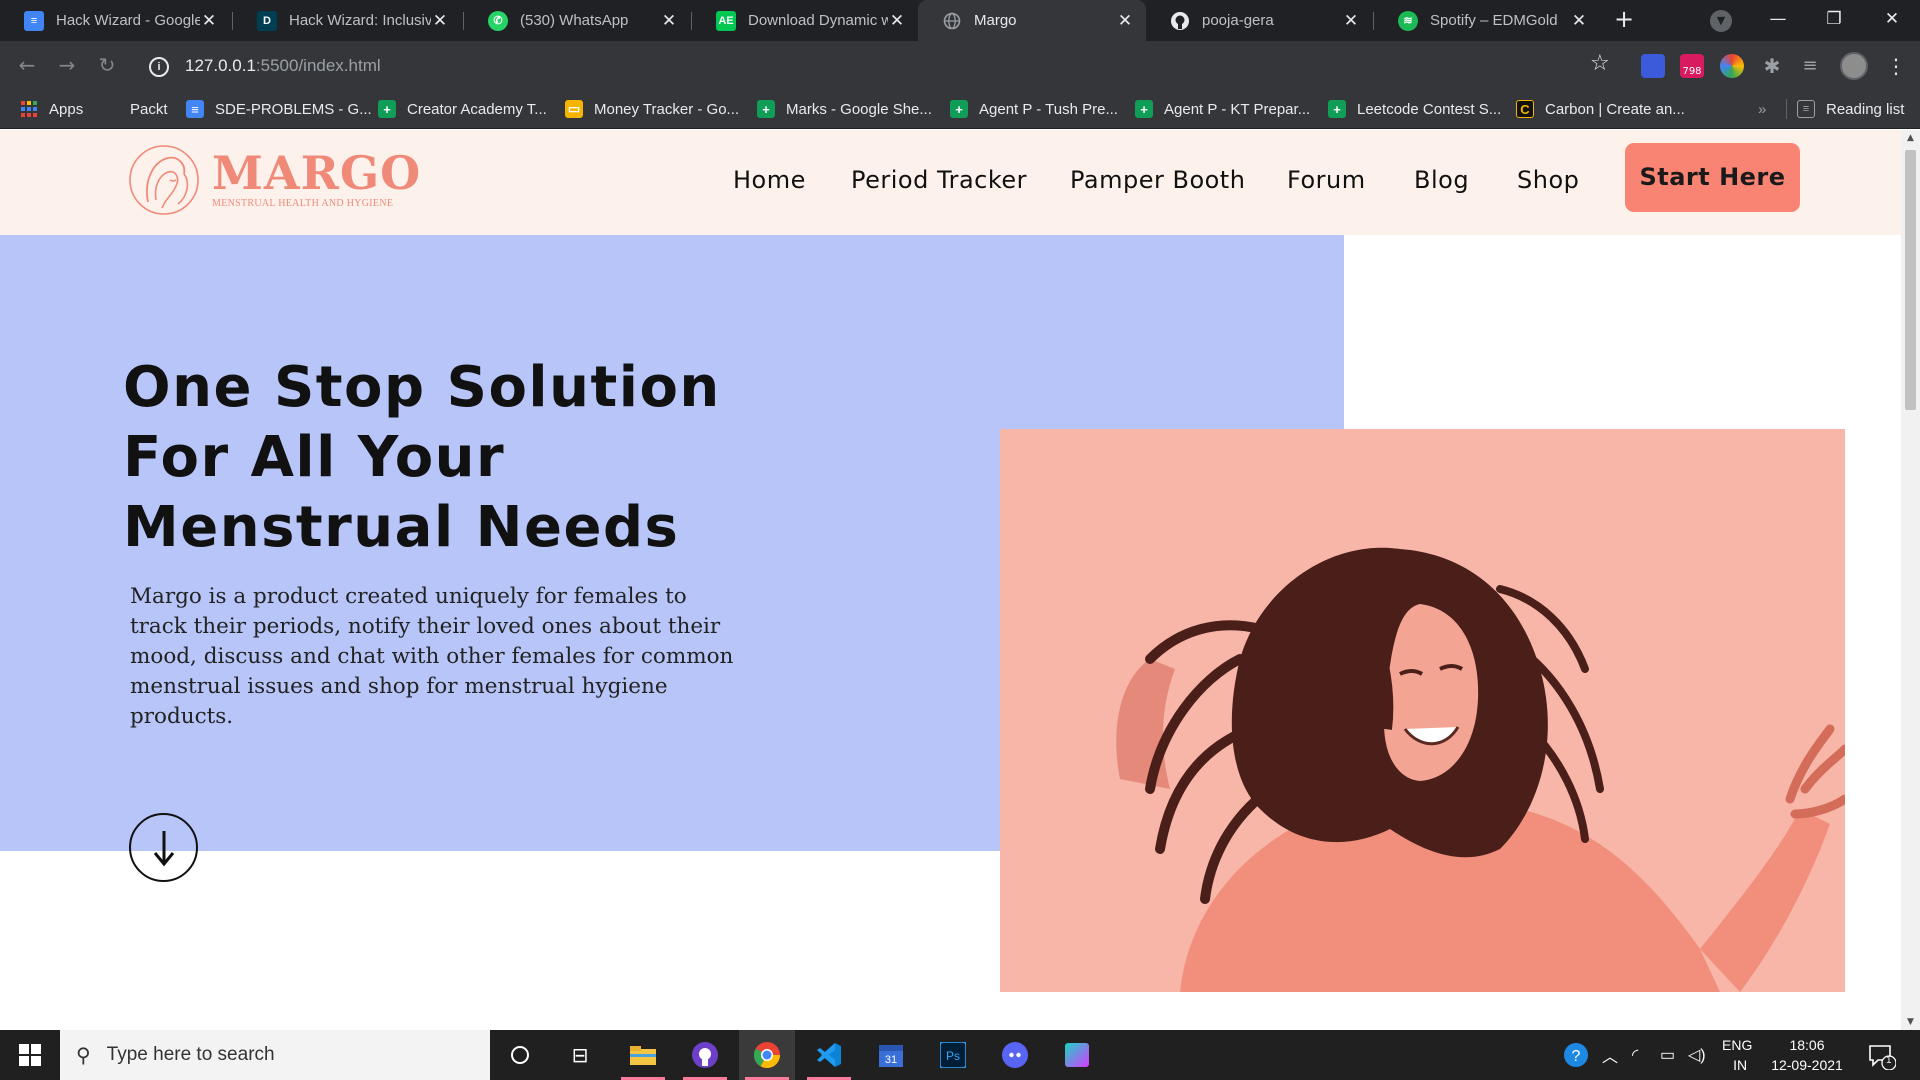 The width and height of the screenshot is (1920, 1080). What do you see at coordinates (1910, 138) in the screenshot?
I see `scroll-up-icon: ▲` at bounding box center [1910, 138].